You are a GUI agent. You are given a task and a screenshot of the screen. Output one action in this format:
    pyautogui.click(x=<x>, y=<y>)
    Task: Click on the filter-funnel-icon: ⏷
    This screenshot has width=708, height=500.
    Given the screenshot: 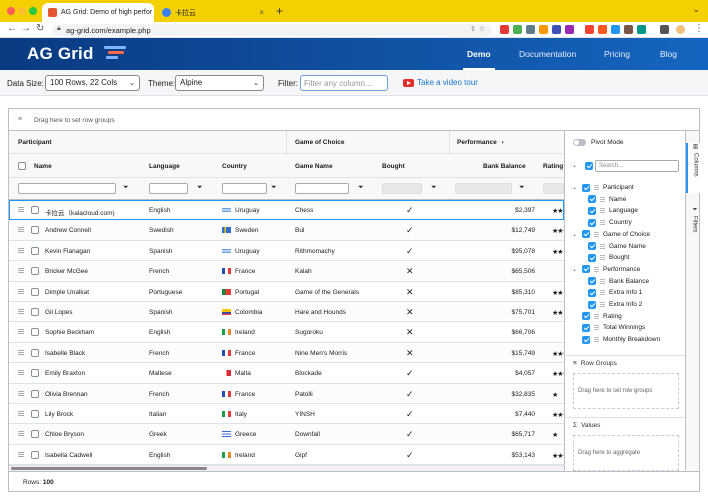 What is the action you would take?
    pyautogui.click(x=126, y=188)
    